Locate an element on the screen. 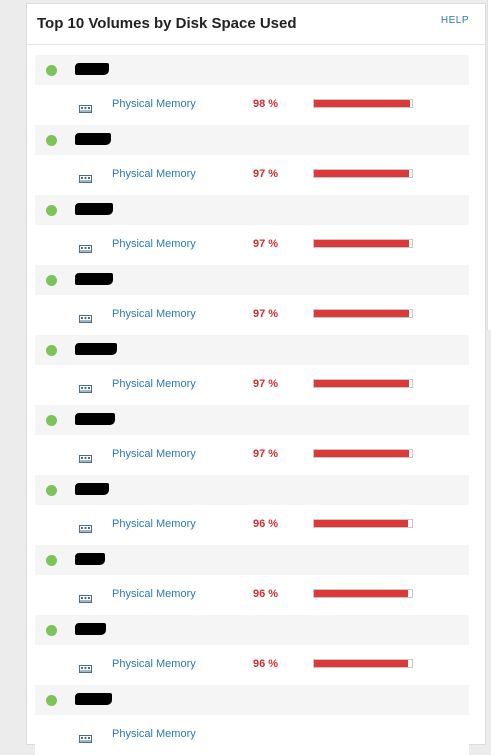 The height and width of the screenshot is (755, 491). usage-percent: 98 % is located at coordinates (266, 104).